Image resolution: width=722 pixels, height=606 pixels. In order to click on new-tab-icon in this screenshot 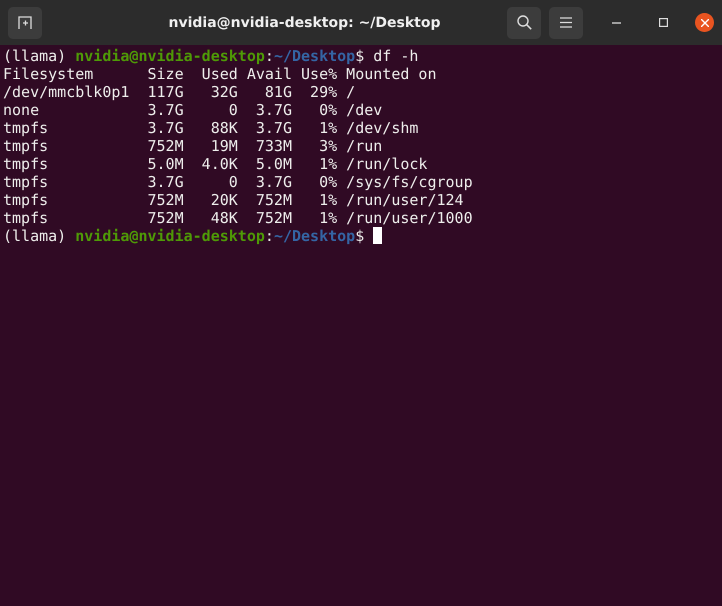, I will do `click(25, 23)`.